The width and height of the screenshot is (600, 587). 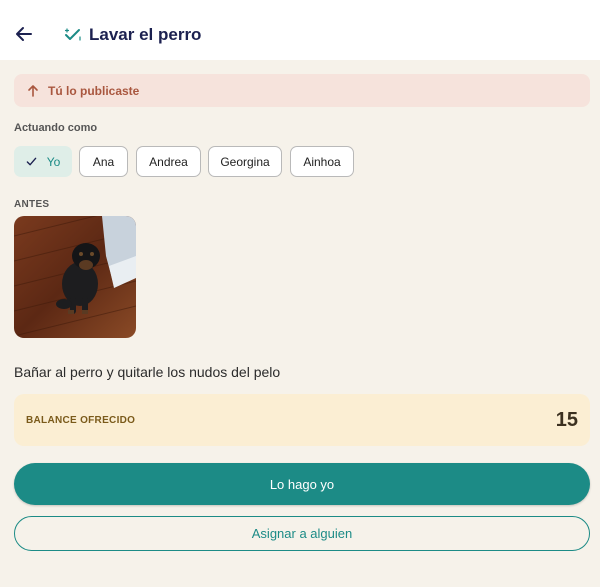 I want to click on app-bar: Lavar el perro, so click(x=300, y=30).